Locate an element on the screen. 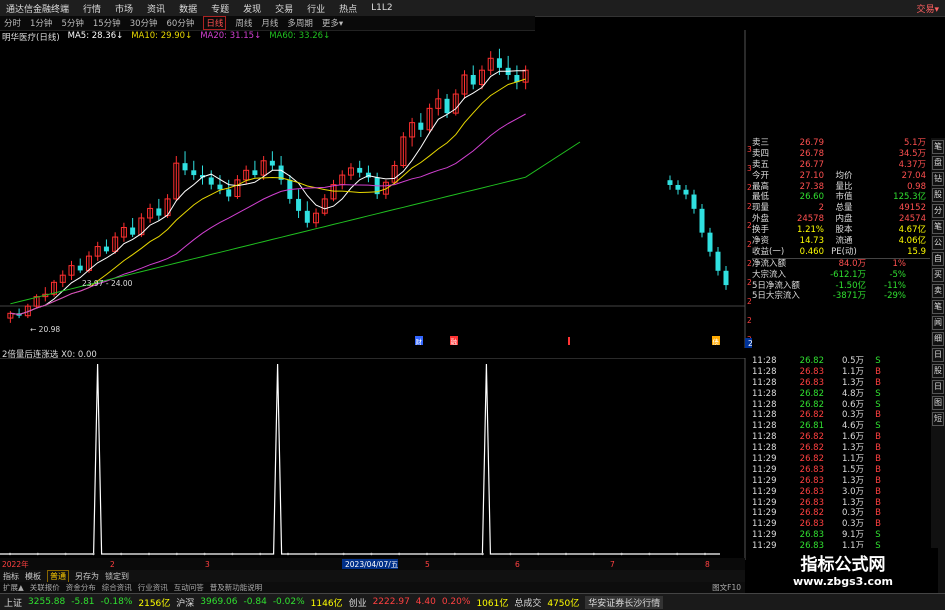  quote-value2: 4.06亿 is located at coordinates (912, 241).